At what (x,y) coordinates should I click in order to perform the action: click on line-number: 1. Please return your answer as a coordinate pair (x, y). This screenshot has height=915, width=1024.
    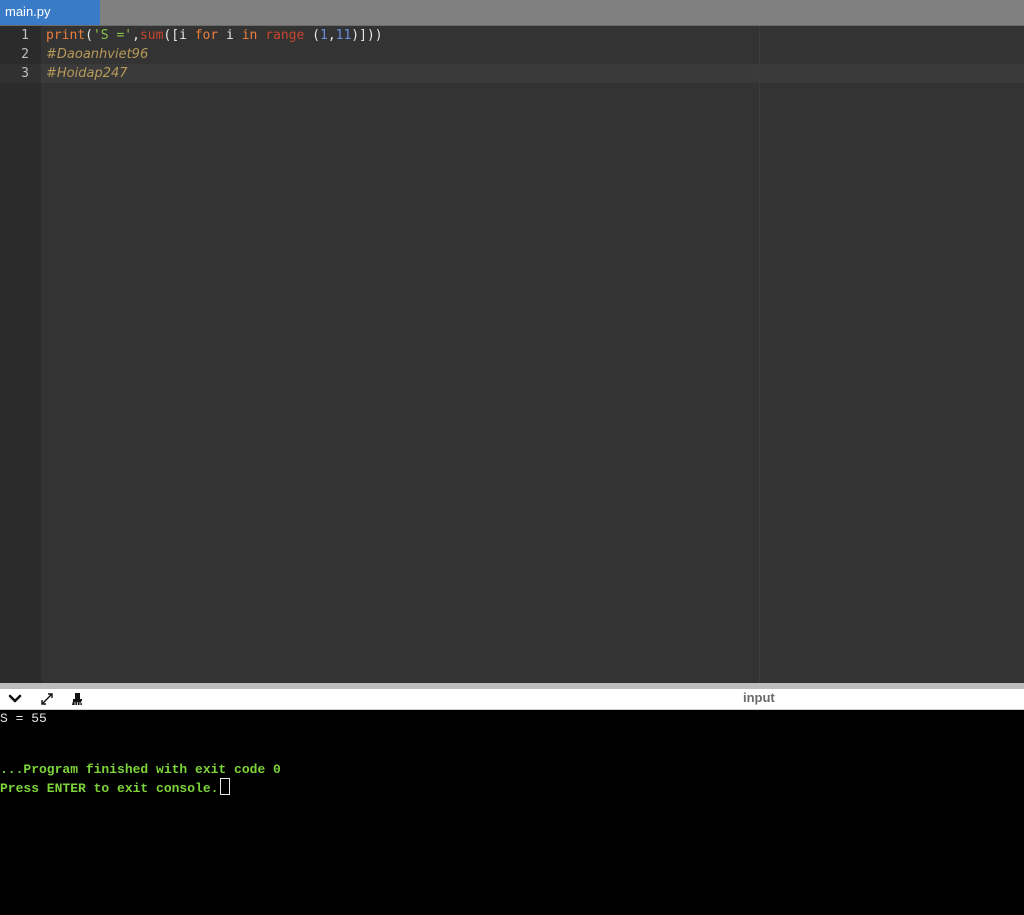
    Looking at the image, I should click on (25, 35).